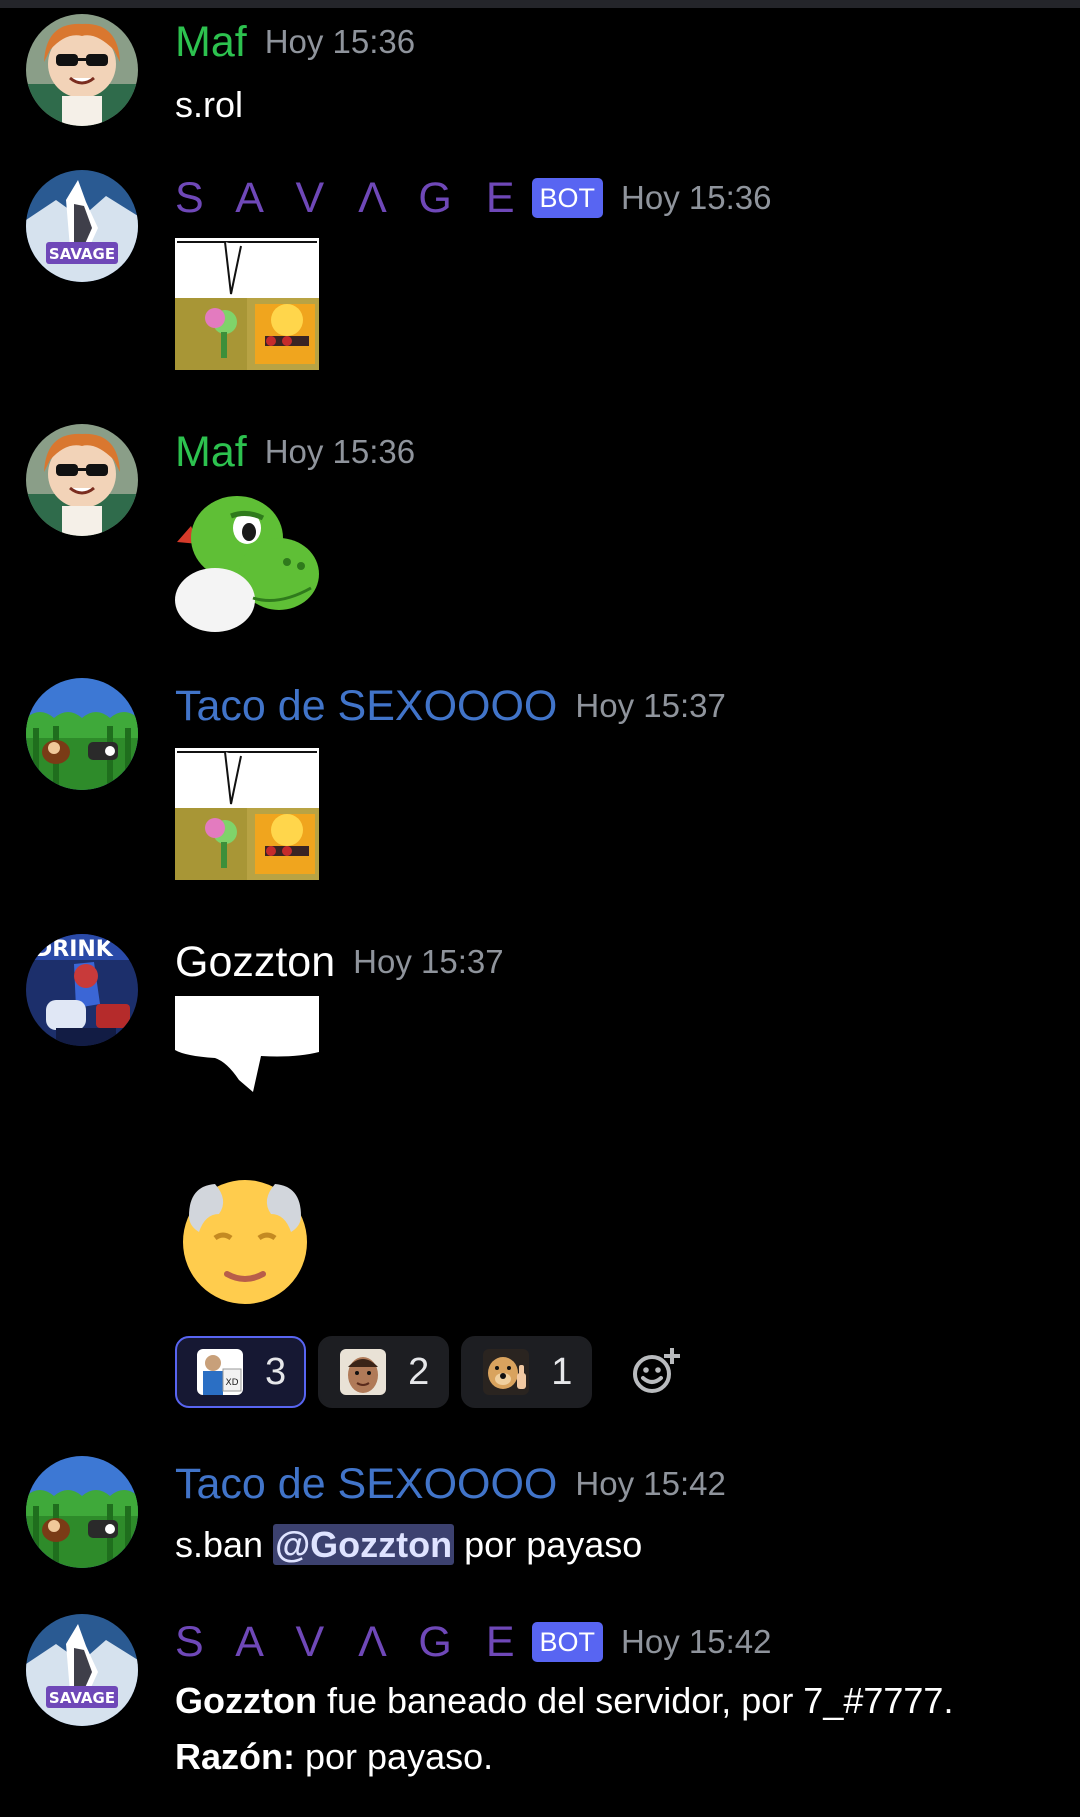 This screenshot has width=1080, height=1817. What do you see at coordinates (247, 560) in the screenshot?
I see `yoshi-sticker` at bounding box center [247, 560].